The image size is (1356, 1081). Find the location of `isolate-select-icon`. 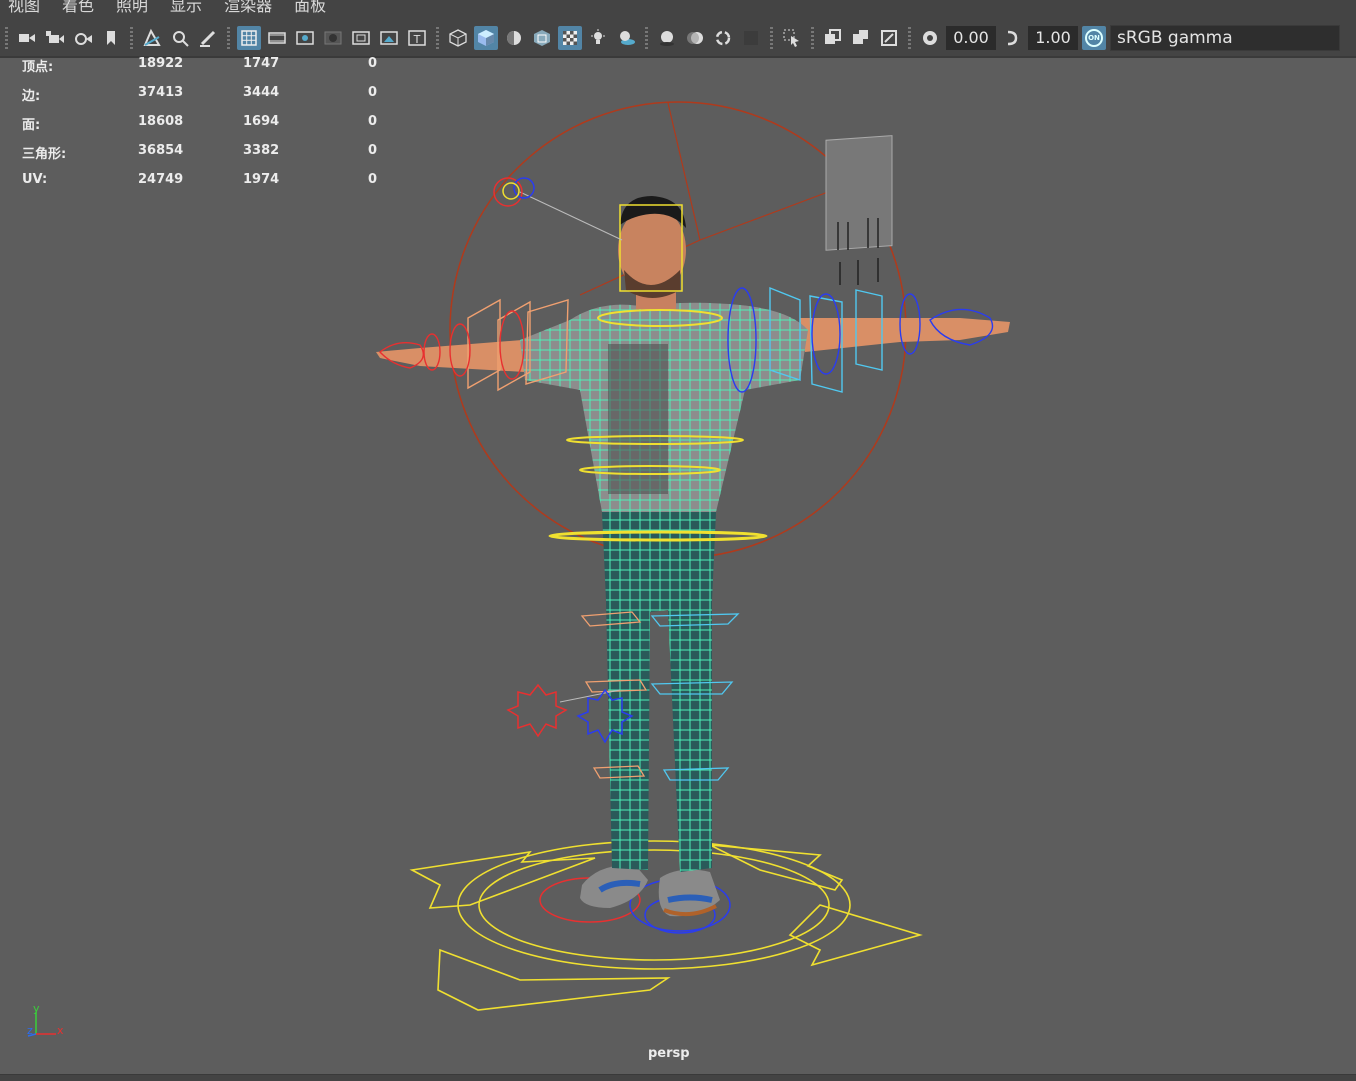

isolate-select-icon is located at coordinates (792, 38).